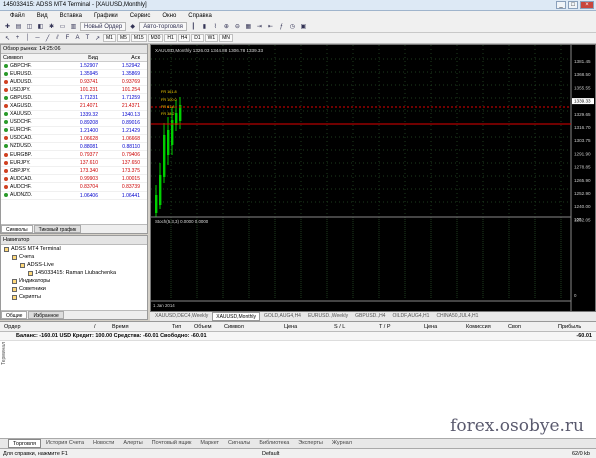 The width and height of the screenshot is (596, 458). What do you see at coordinates (209, 443) in the screenshot?
I see `tab-market: Маркет` at bounding box center [209, 443].